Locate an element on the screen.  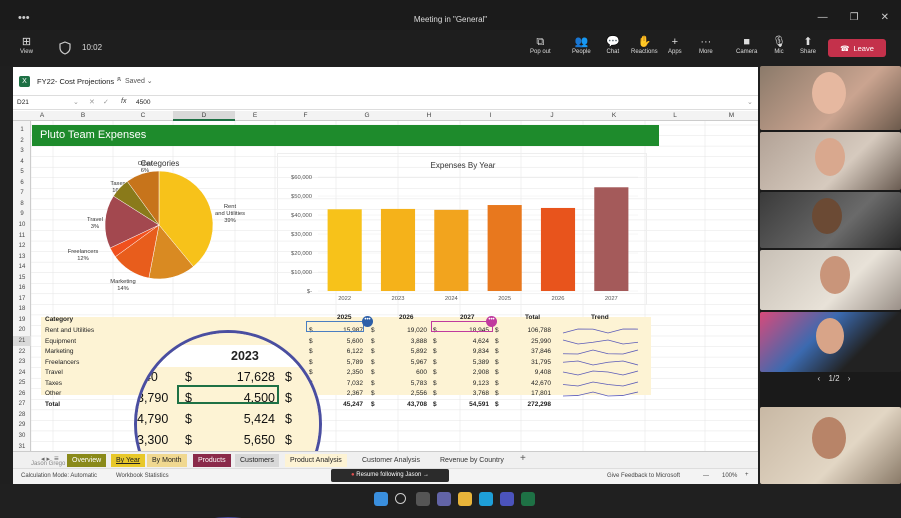
minimize-icon: — is located at coordinates (823, 17).